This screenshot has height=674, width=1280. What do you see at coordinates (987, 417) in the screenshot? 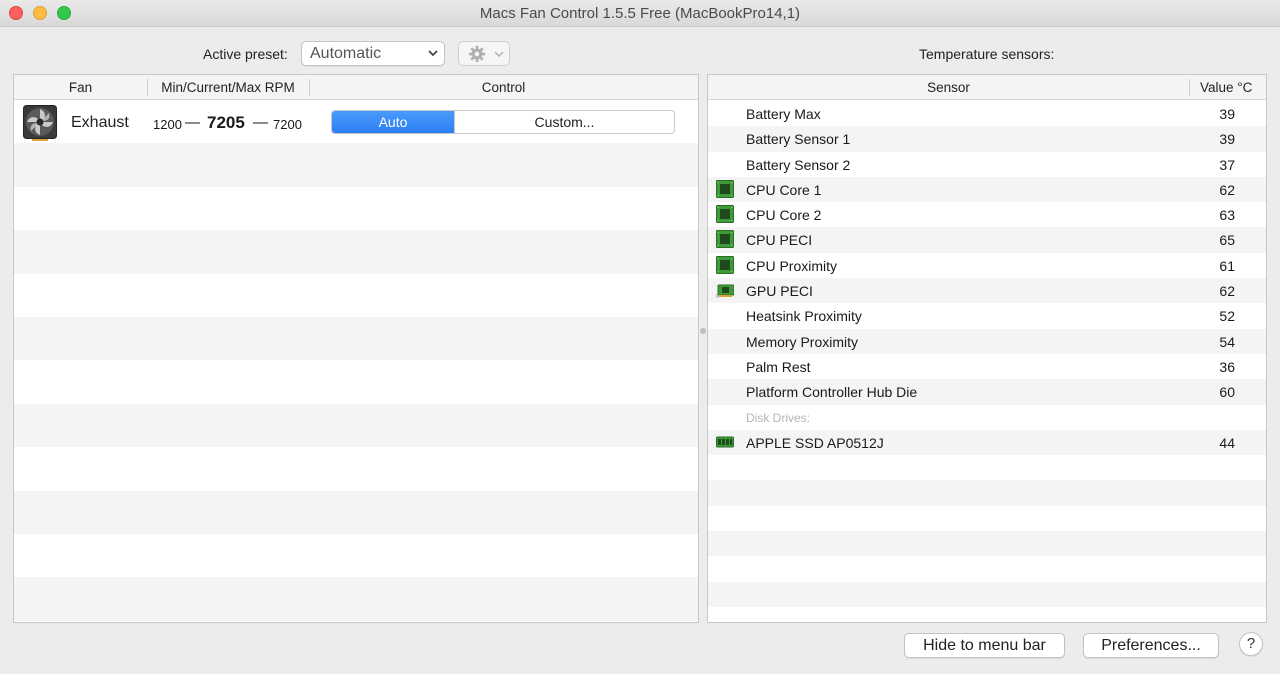
I see `group-header-row: Disk Drives:` at bounding box center [987, 417].